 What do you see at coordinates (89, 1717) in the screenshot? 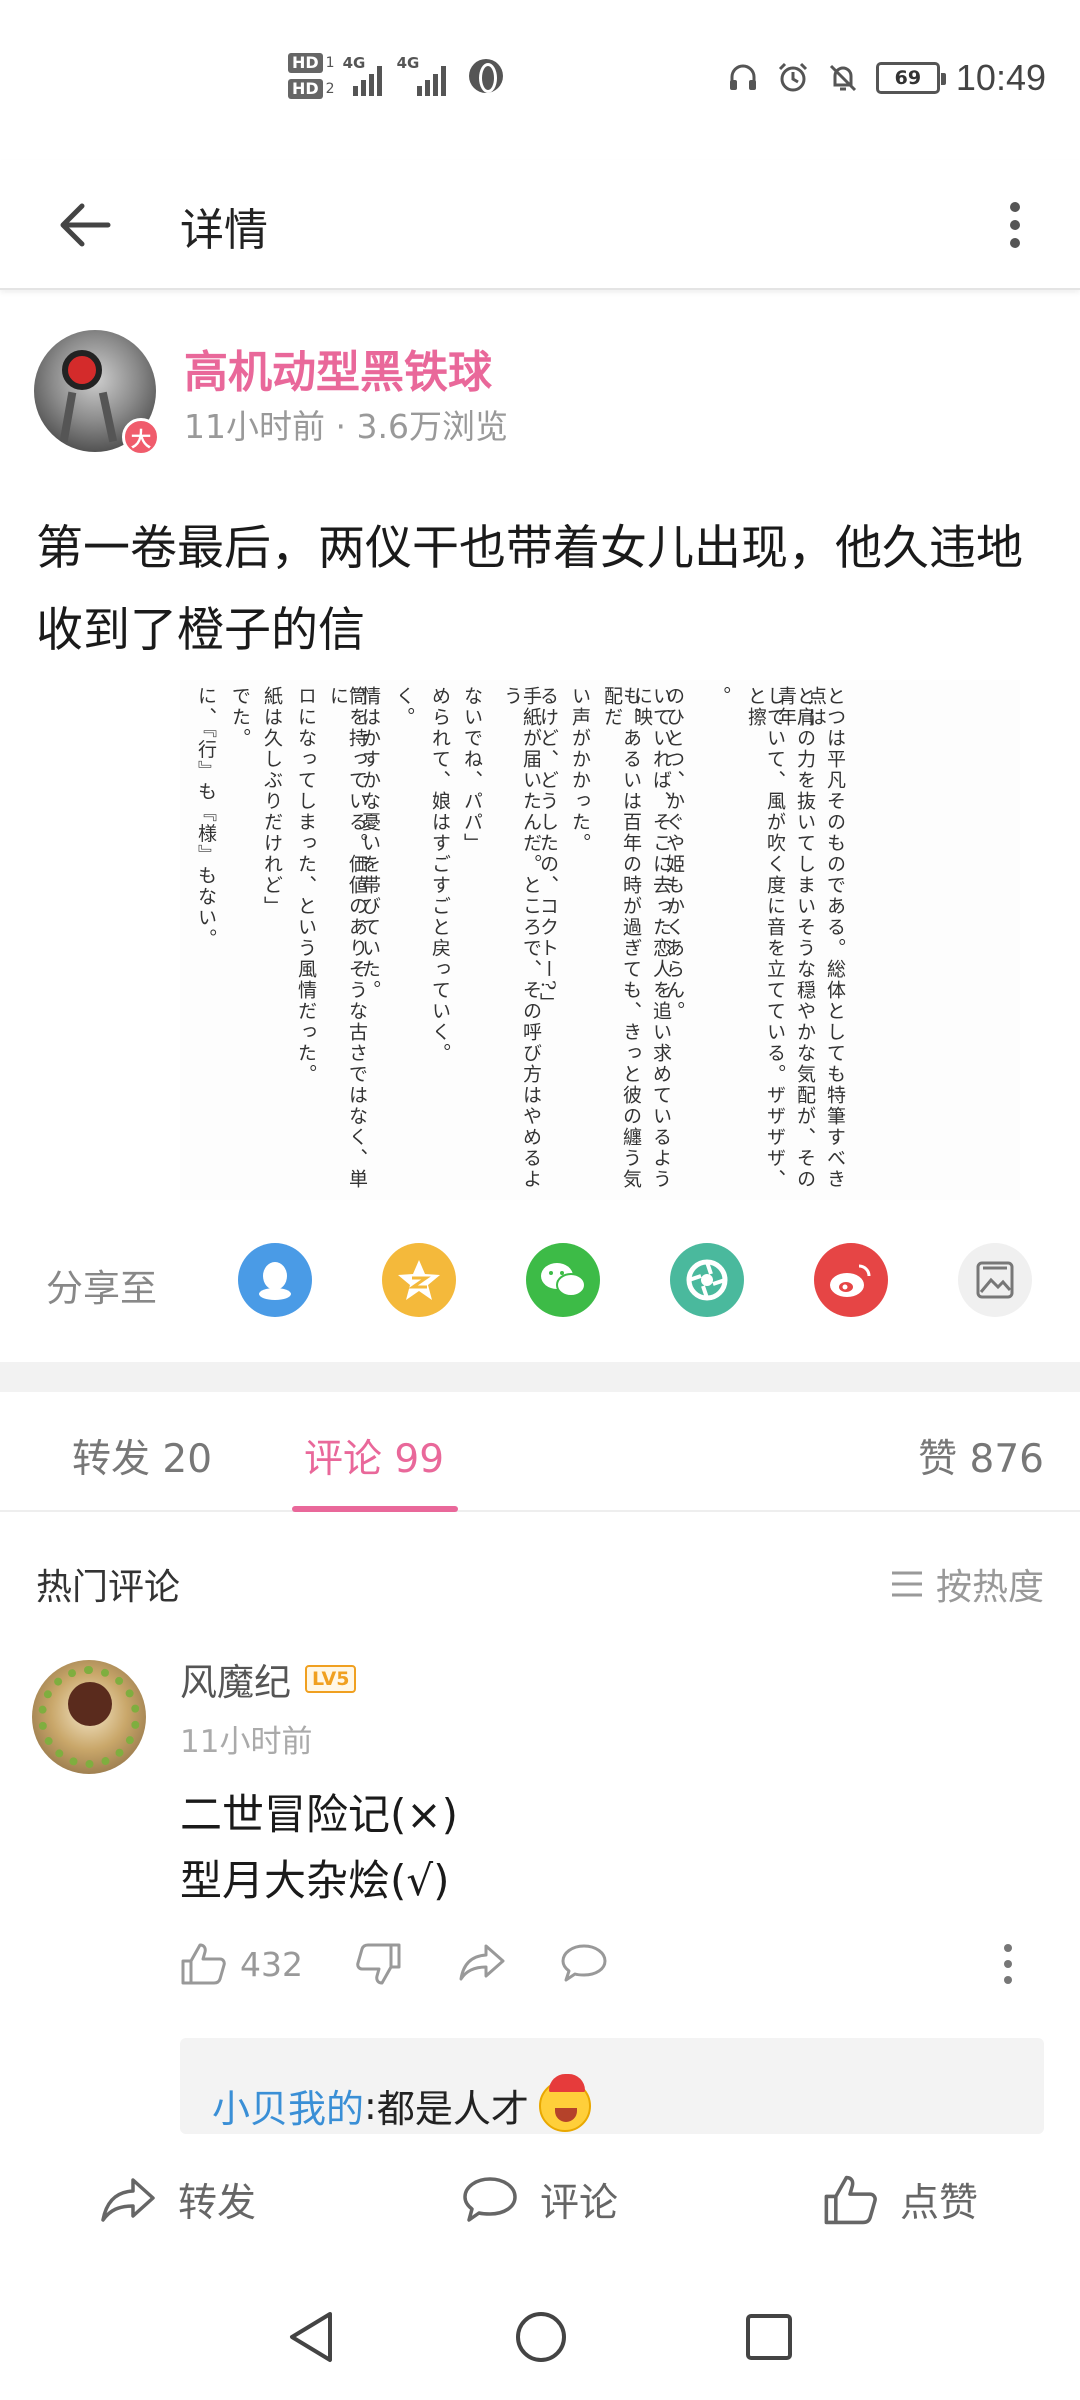
I see `commenter-avatar` at bounding box center [89, 1717].